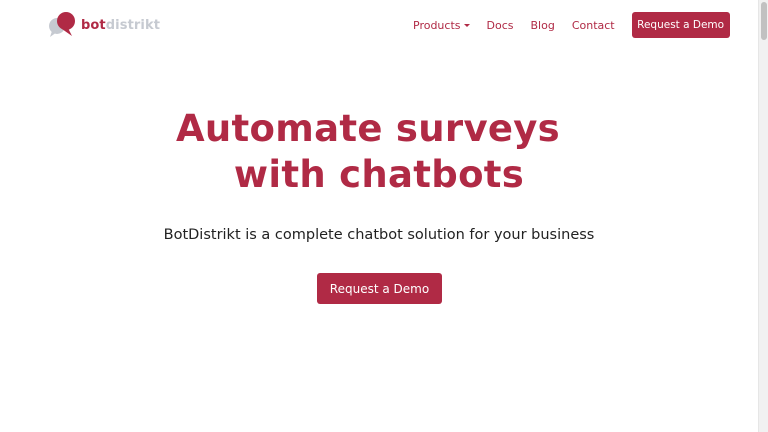 This screenshot has width=768, height=432. Describe the element at coordinates (466, 25) in the screenshot. I see `caret-down-icon` at that location.